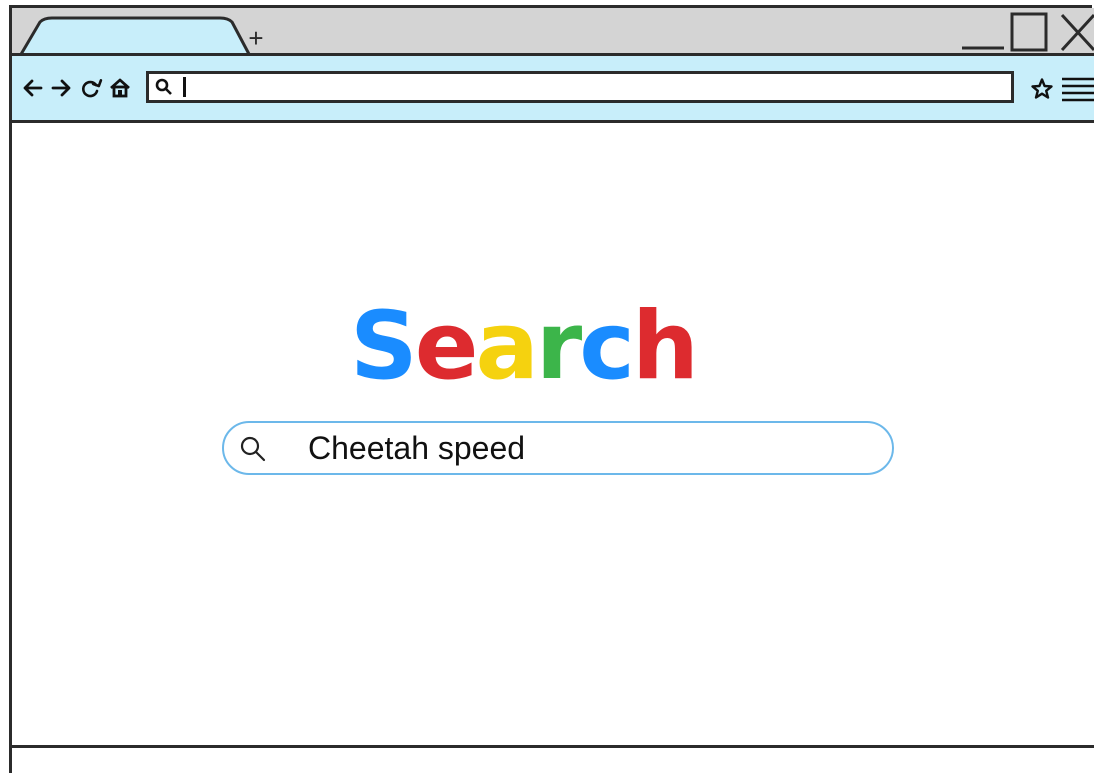 The width and height of the screenshot is (1094, 777). What do you see at coordinates (446, 346) in the screenshot?
I see `logo-letter: e` at bounding box center [446, 346].